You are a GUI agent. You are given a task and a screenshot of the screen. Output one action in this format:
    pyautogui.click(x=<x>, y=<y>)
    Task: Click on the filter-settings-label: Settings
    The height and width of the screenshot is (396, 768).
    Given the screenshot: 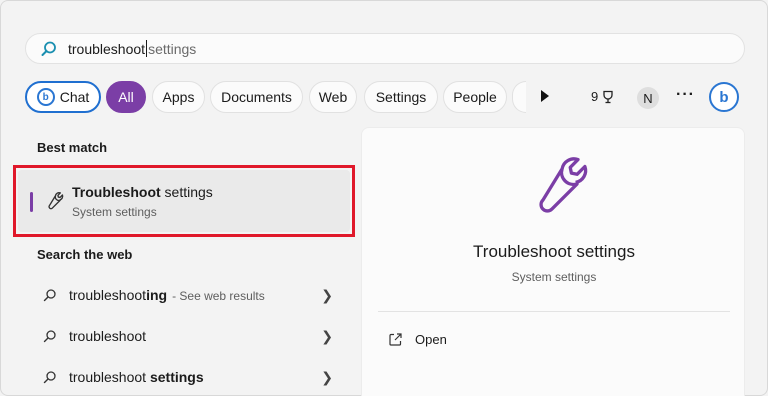 What is the action you would take?
    pyautogui.click(x=401, y=97)
    